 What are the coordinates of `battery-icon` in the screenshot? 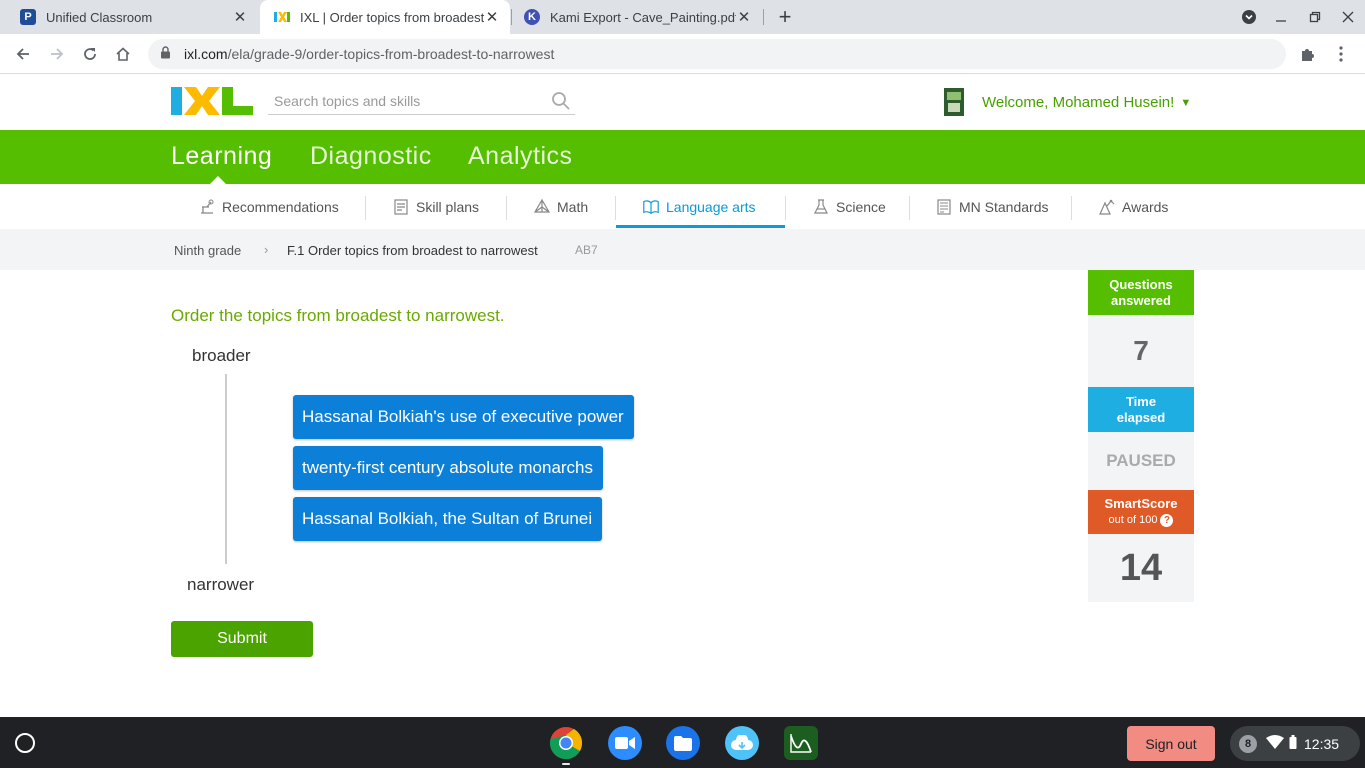 It's located at (1293, 743).